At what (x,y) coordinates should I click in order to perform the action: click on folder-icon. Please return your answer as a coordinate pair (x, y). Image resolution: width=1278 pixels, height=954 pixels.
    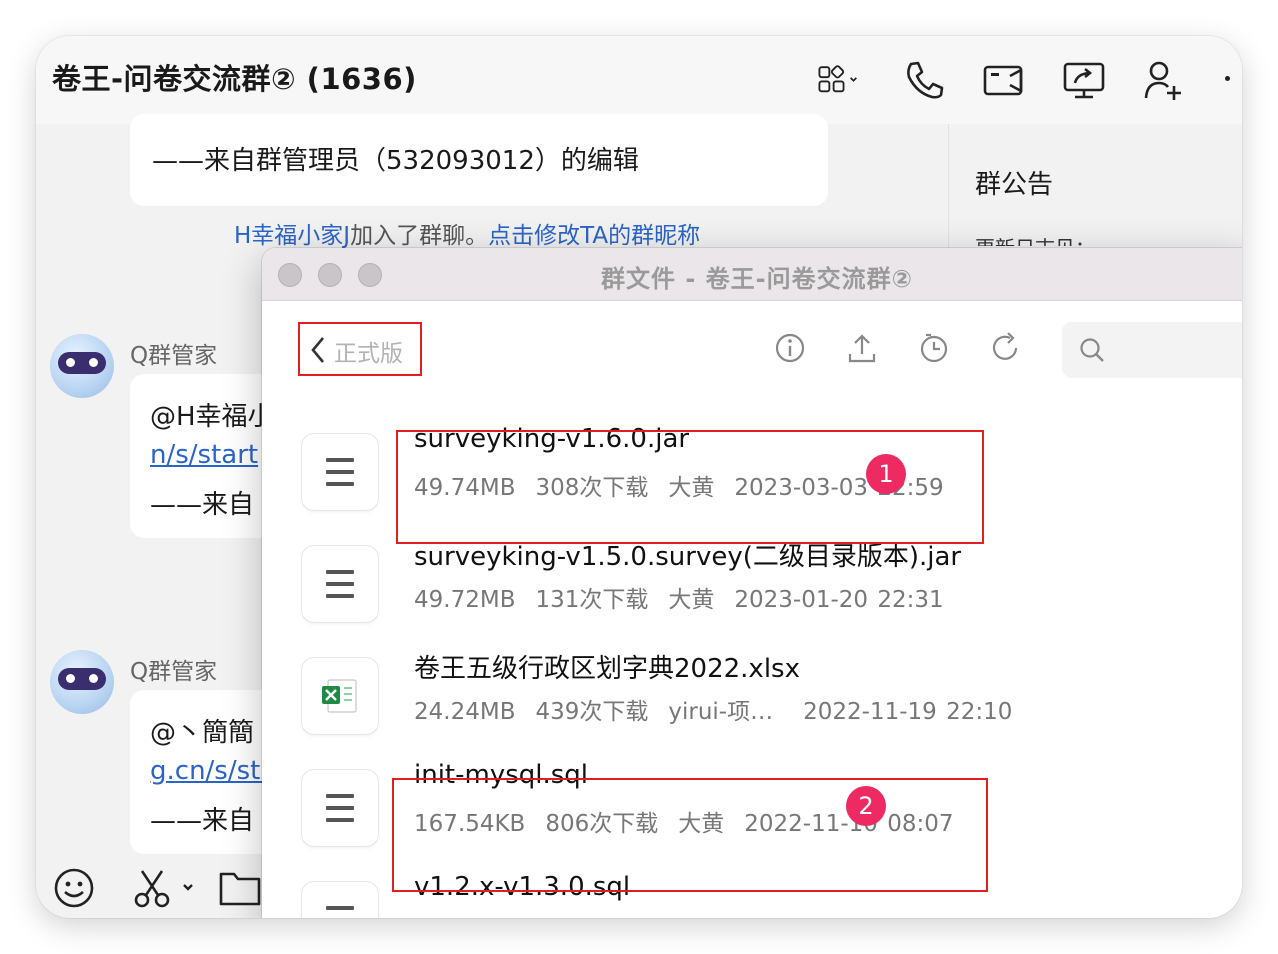
    Looking at the image, I should click on (240, 890).